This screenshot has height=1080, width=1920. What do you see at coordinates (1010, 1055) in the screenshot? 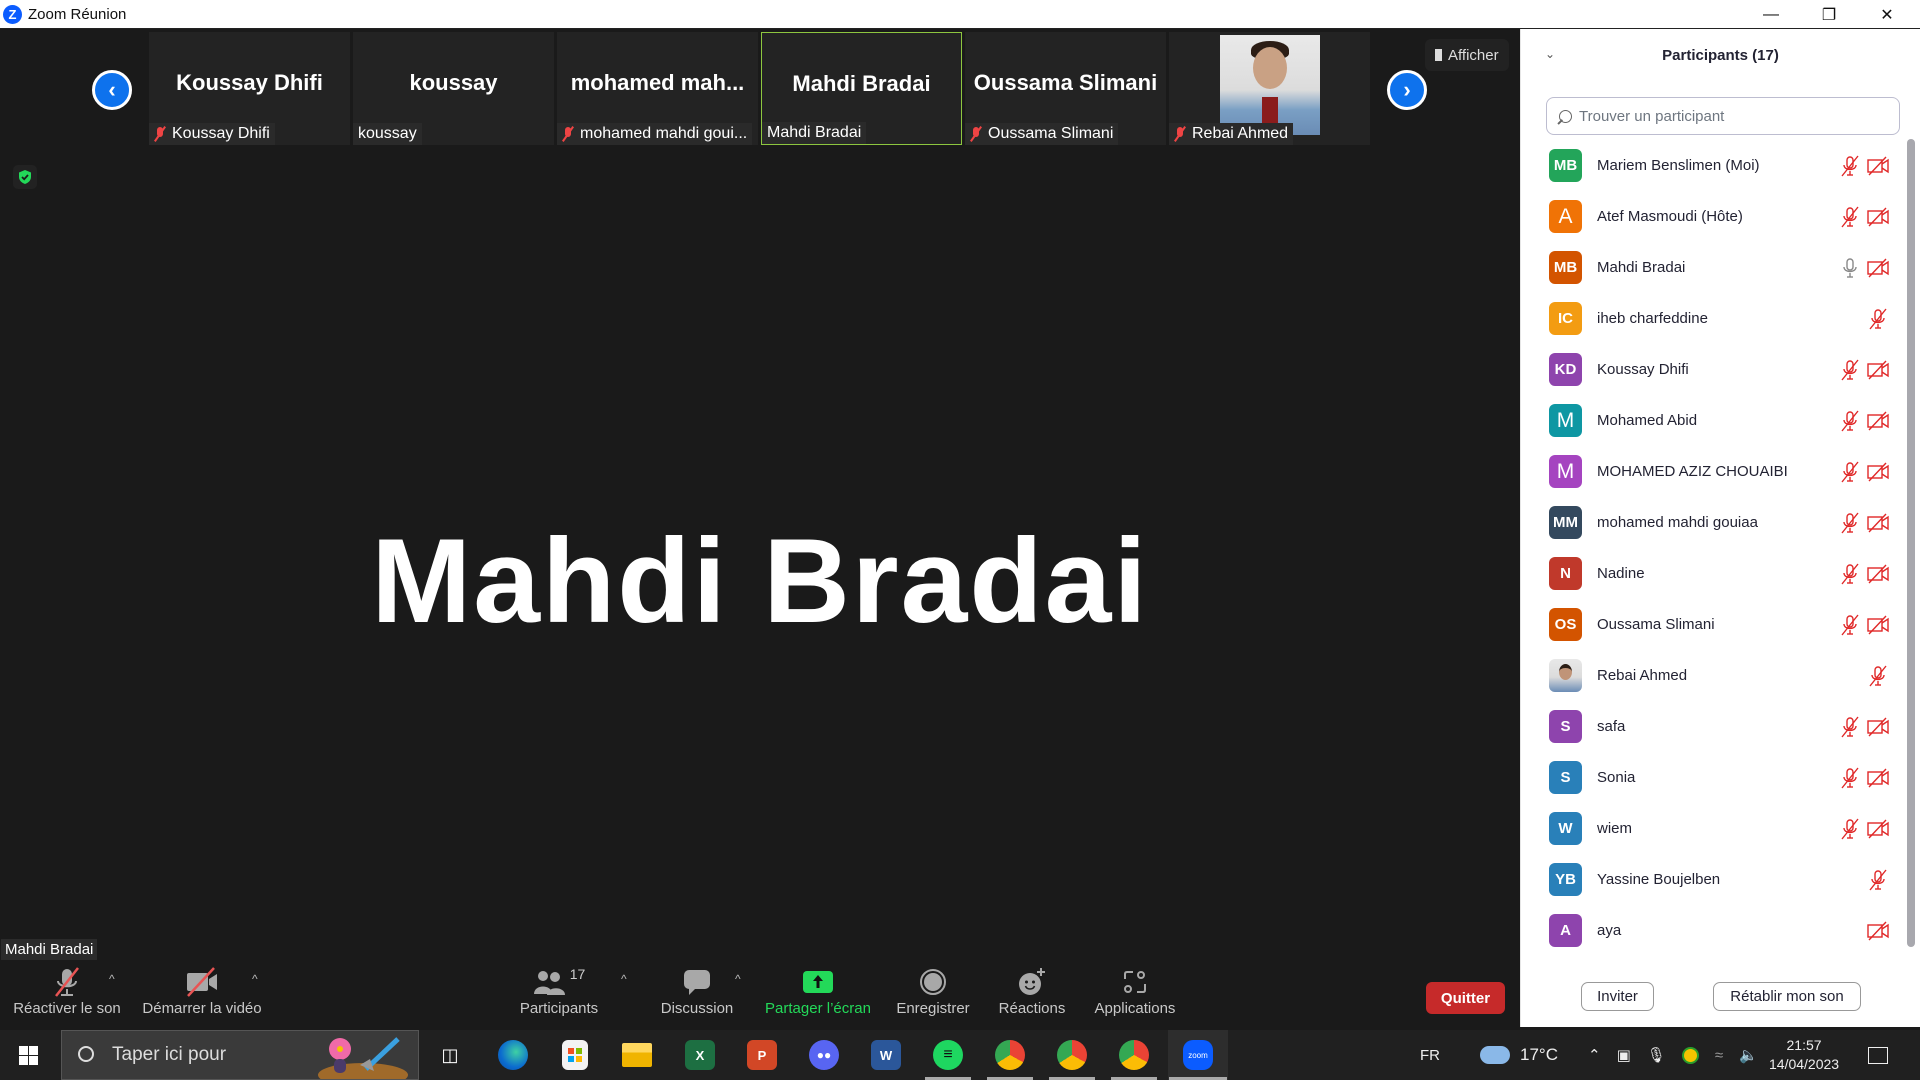
I see `chrome-icon` at bounding box center [1010, 1055].